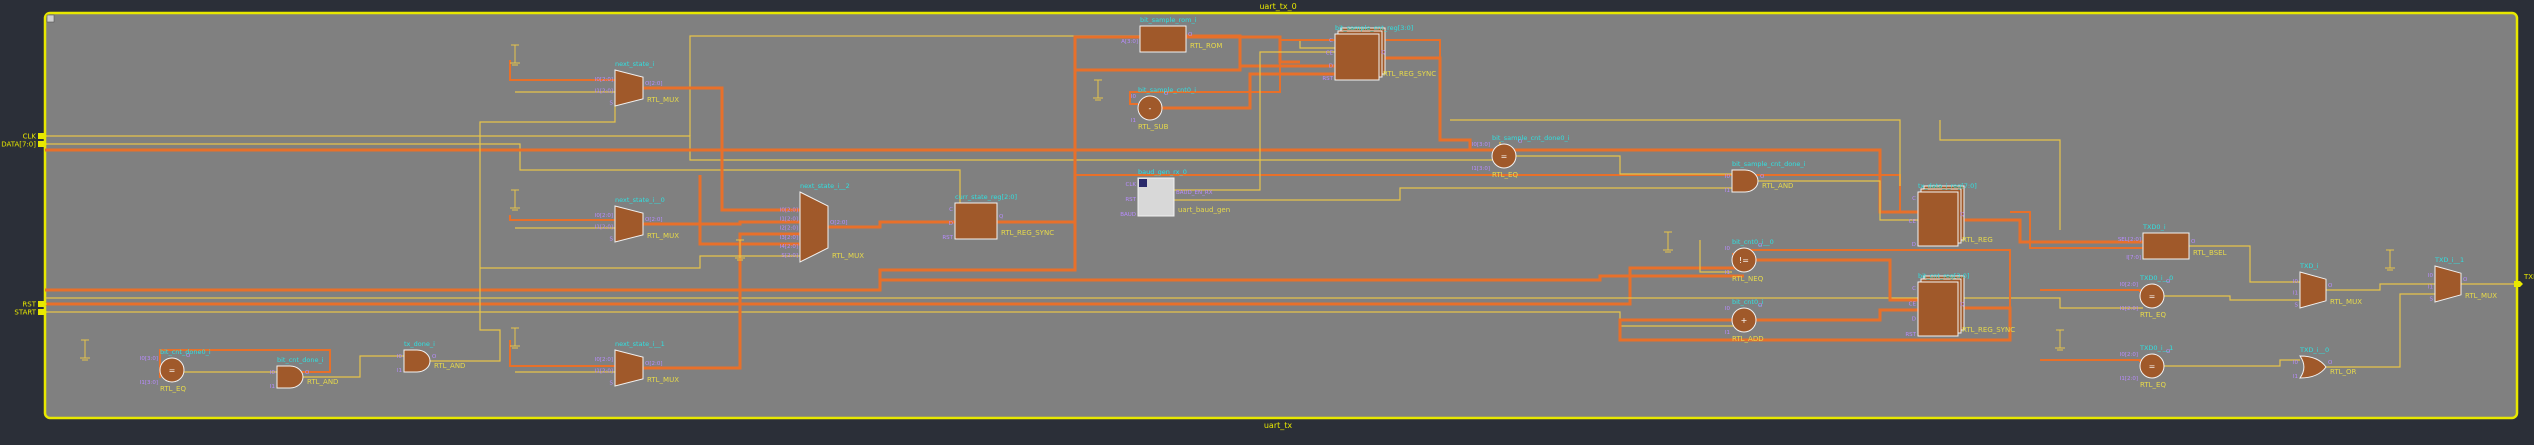 This screenshot has height=445, width=2534. I want to click on cell-type: RTL_SUB, so click(1153, 127).